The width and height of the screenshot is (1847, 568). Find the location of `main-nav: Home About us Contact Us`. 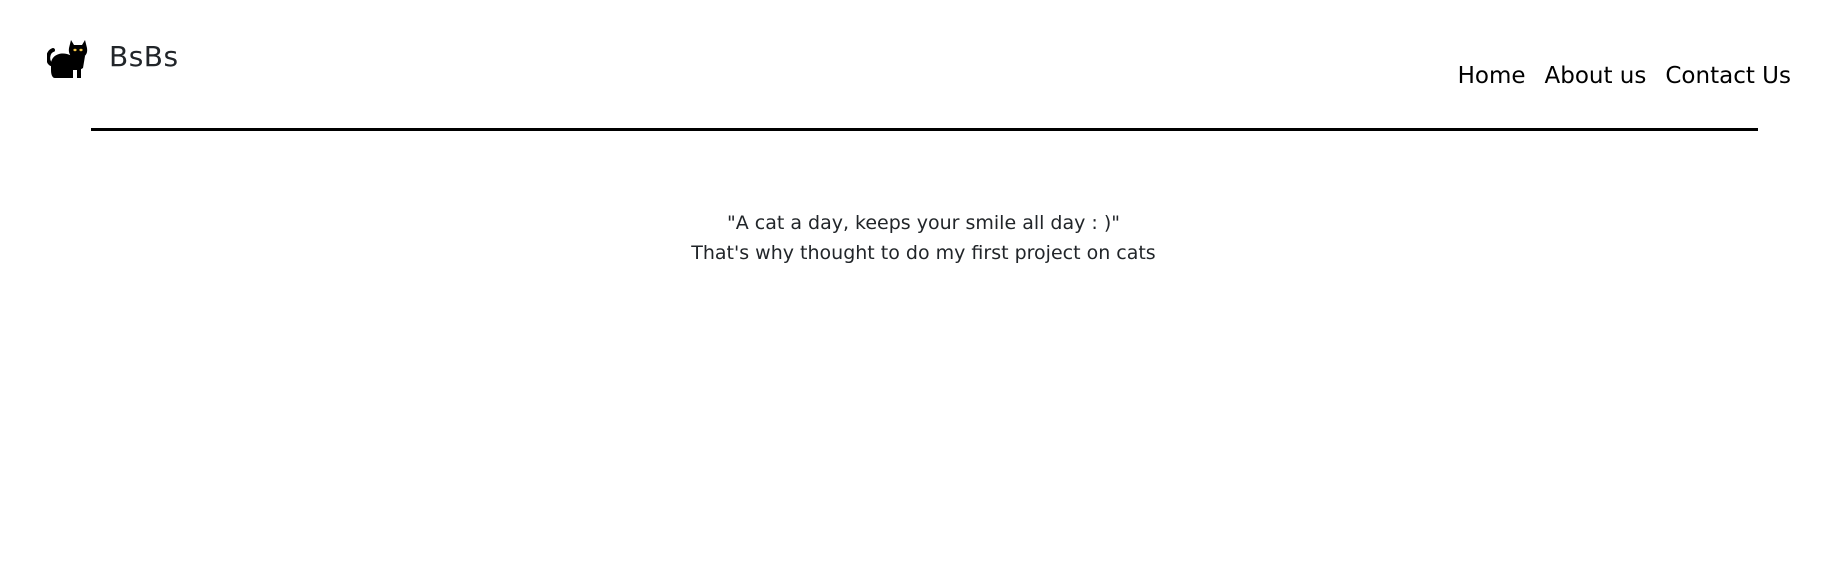

main-nav: Home About us Contact Us is located at coordinates (1624, 76).